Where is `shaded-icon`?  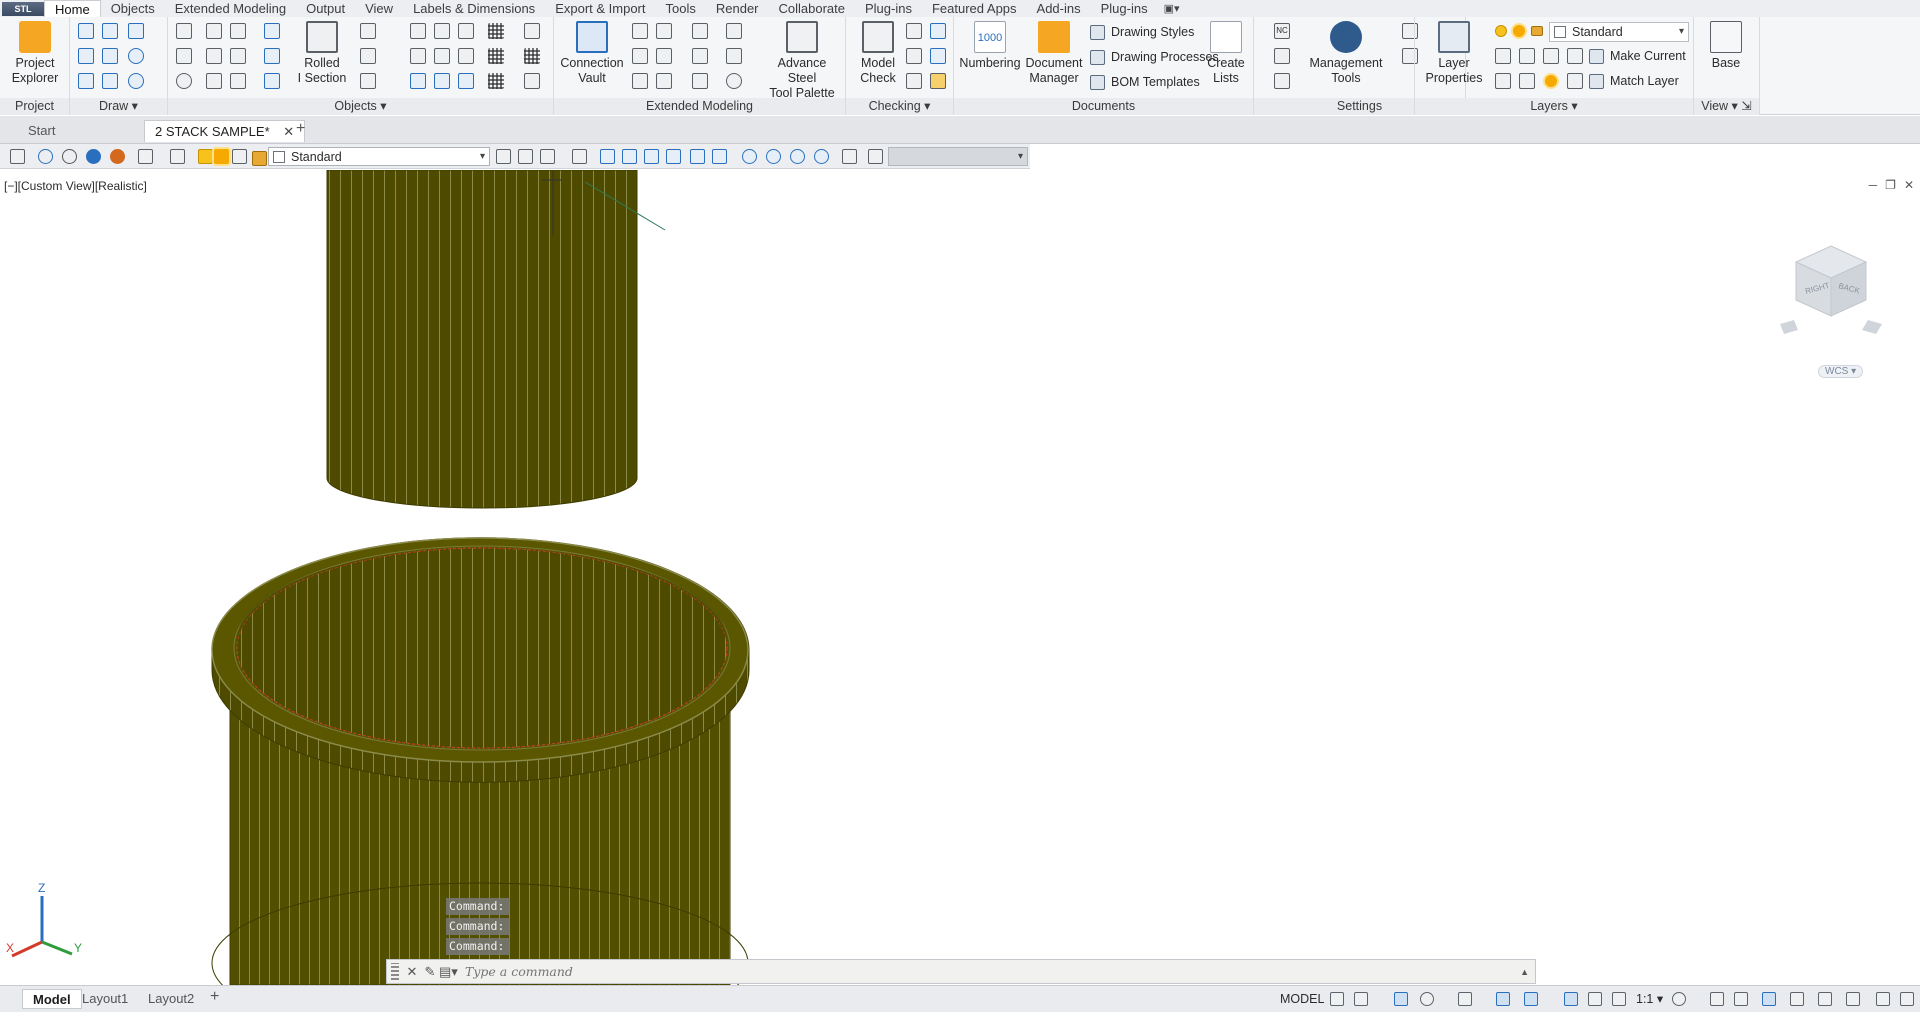 shaded-icon is located at coordinates (93, 156).